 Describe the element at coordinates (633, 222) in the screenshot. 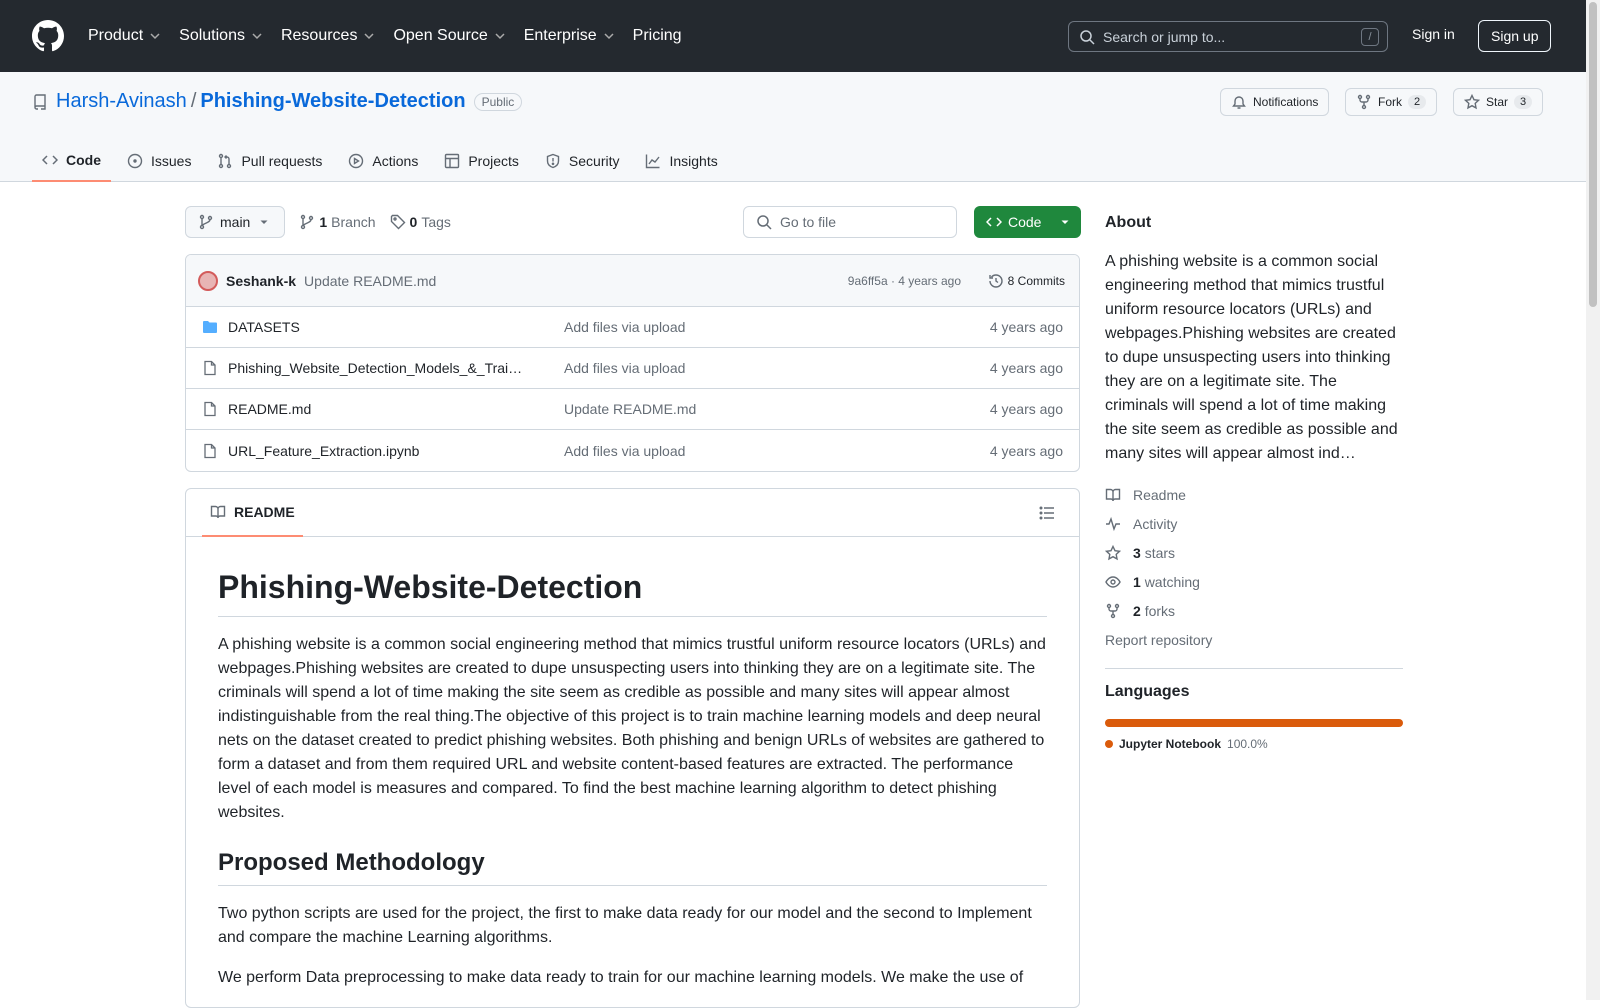

I see `file-toolbar: main 1 Branch 0 Tags Go to file Code` at that location.